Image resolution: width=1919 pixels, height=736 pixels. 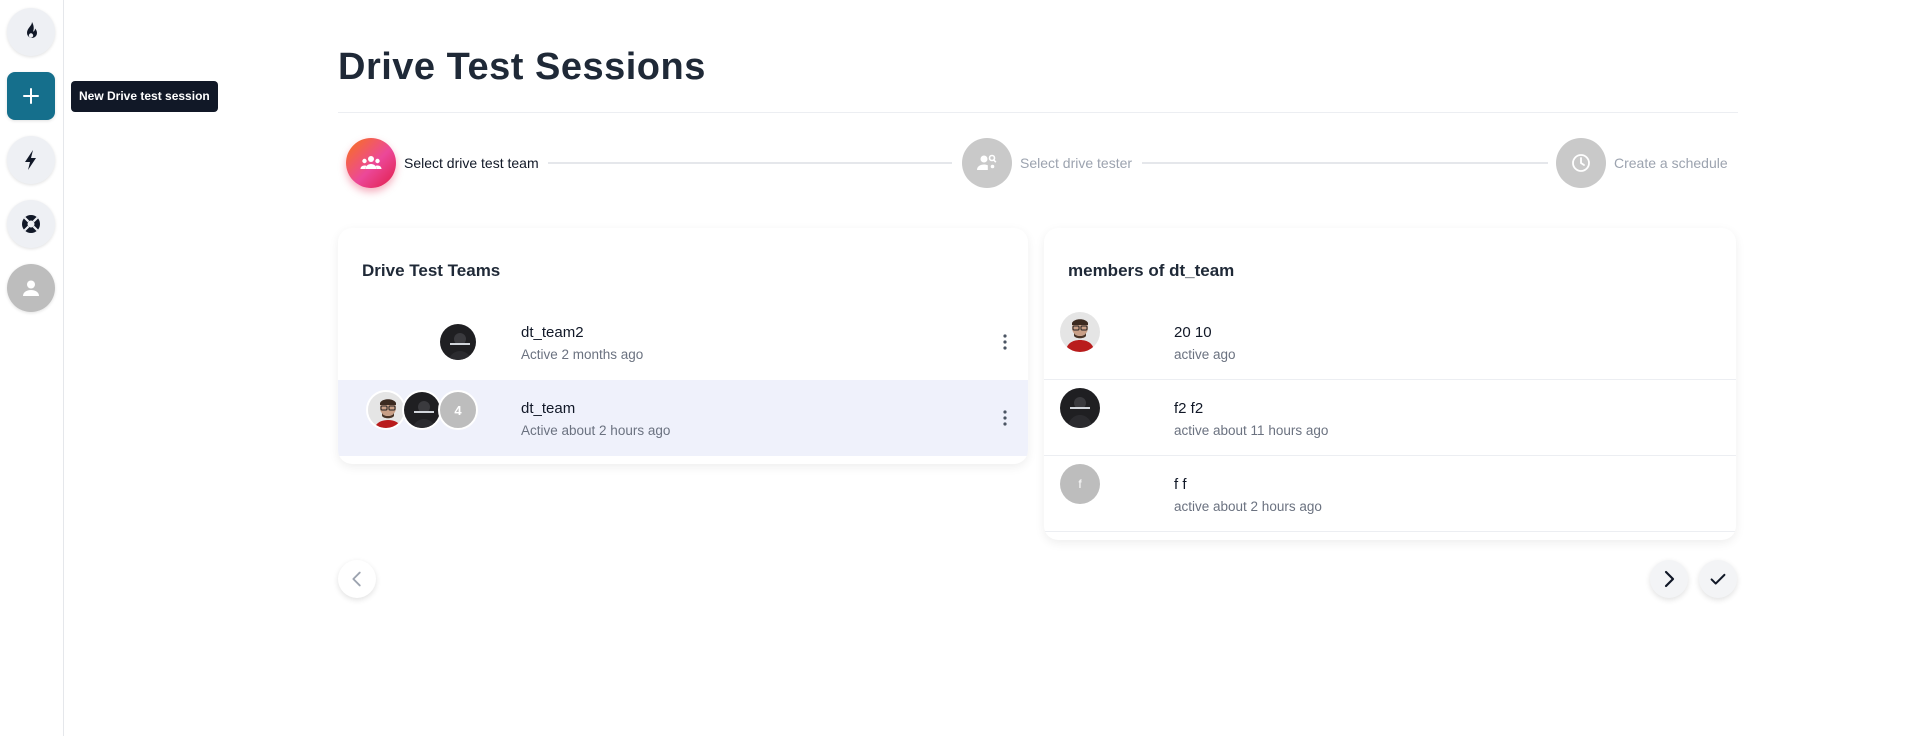 I want to click on chevron-right-icon, so click(x=1669, y=579).